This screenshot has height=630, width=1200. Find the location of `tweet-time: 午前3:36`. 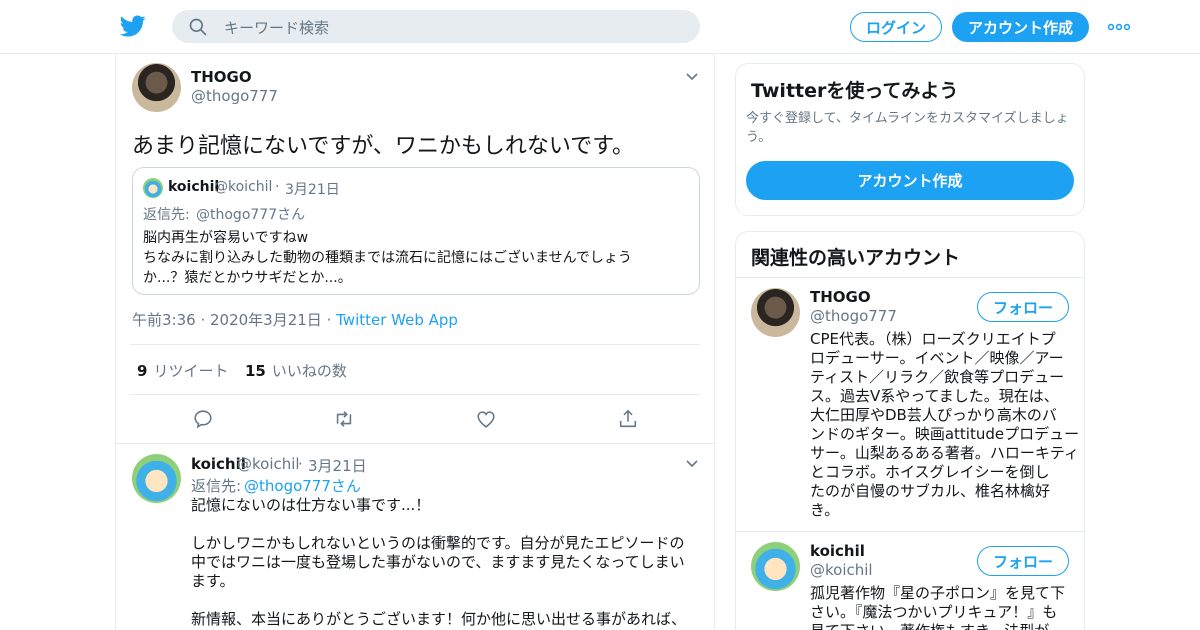

tweet-time: 午前3:36 is located at coordinates (164, 320).